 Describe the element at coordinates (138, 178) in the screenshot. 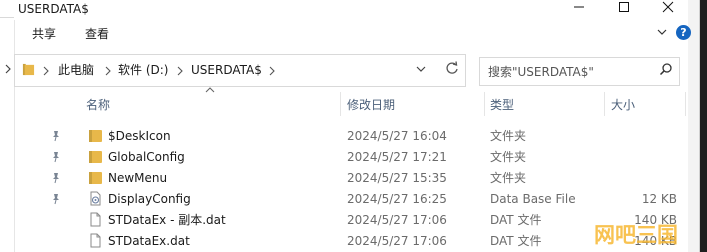

I see `file-name: NewMenu` at that location.